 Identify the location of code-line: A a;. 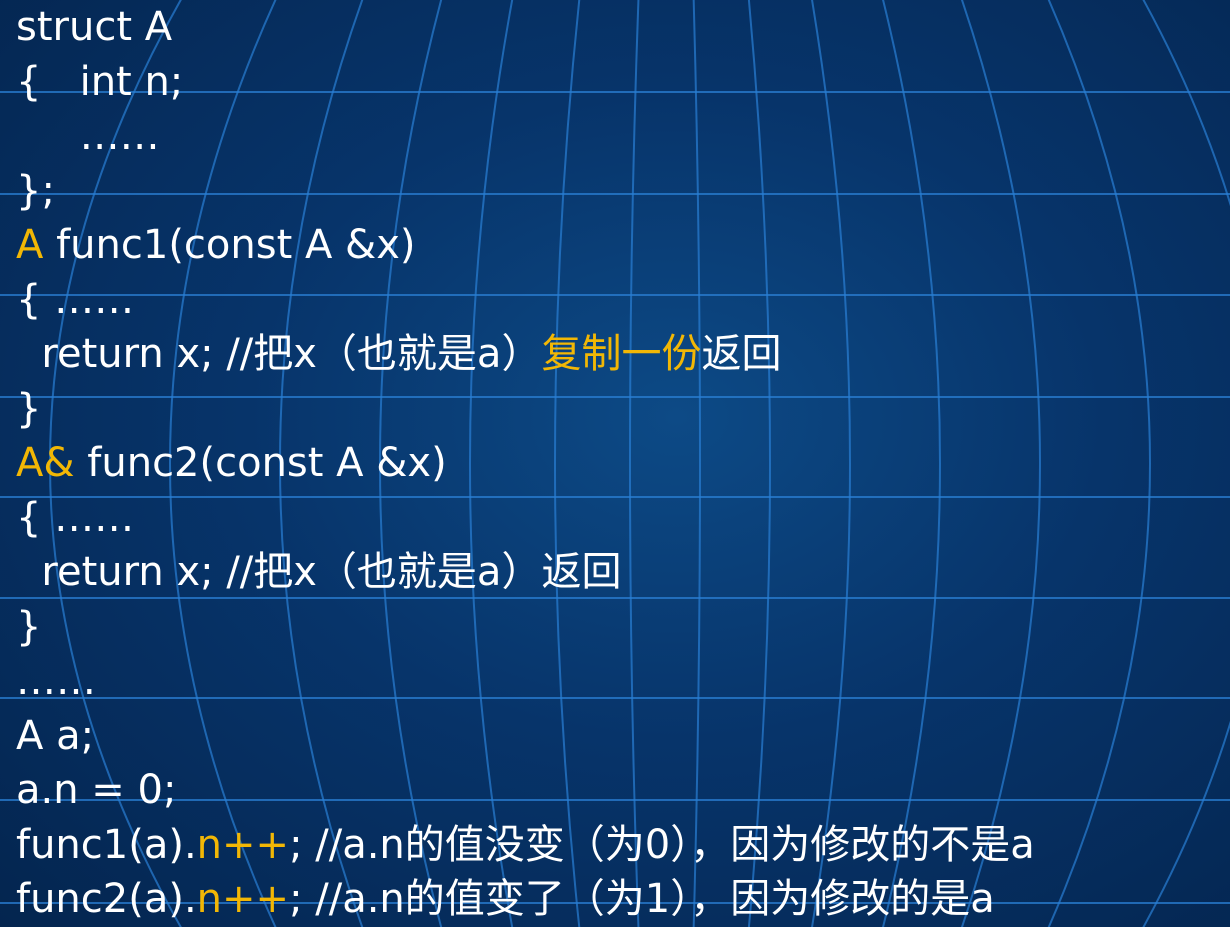
(623, 736).